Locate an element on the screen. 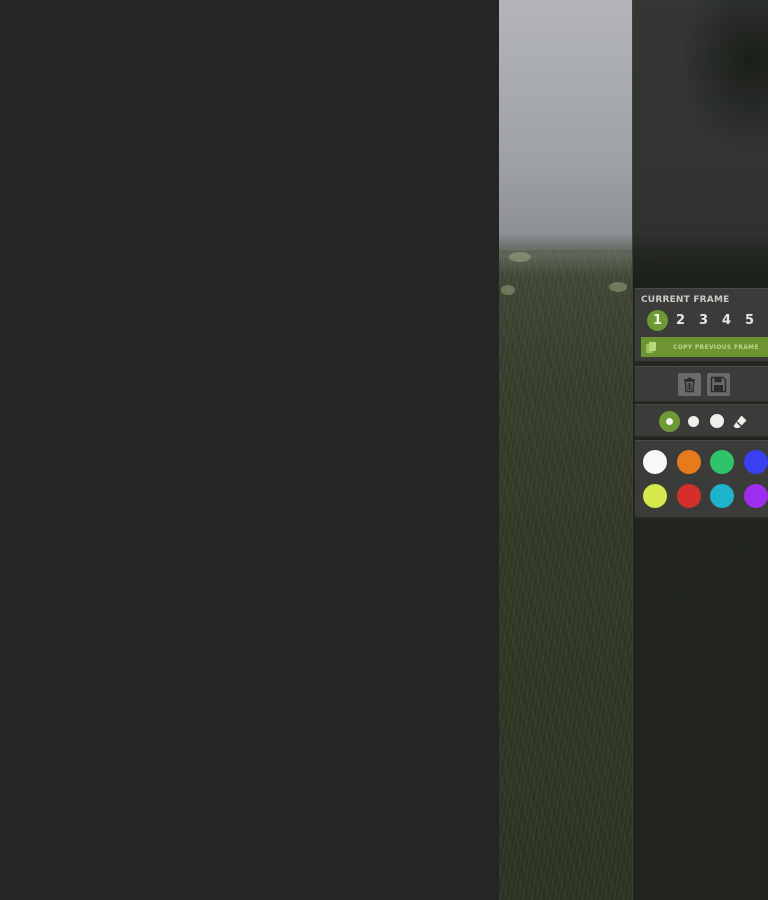 The image size is (768, 900). actions-panel is located at coordinates (701, 384).